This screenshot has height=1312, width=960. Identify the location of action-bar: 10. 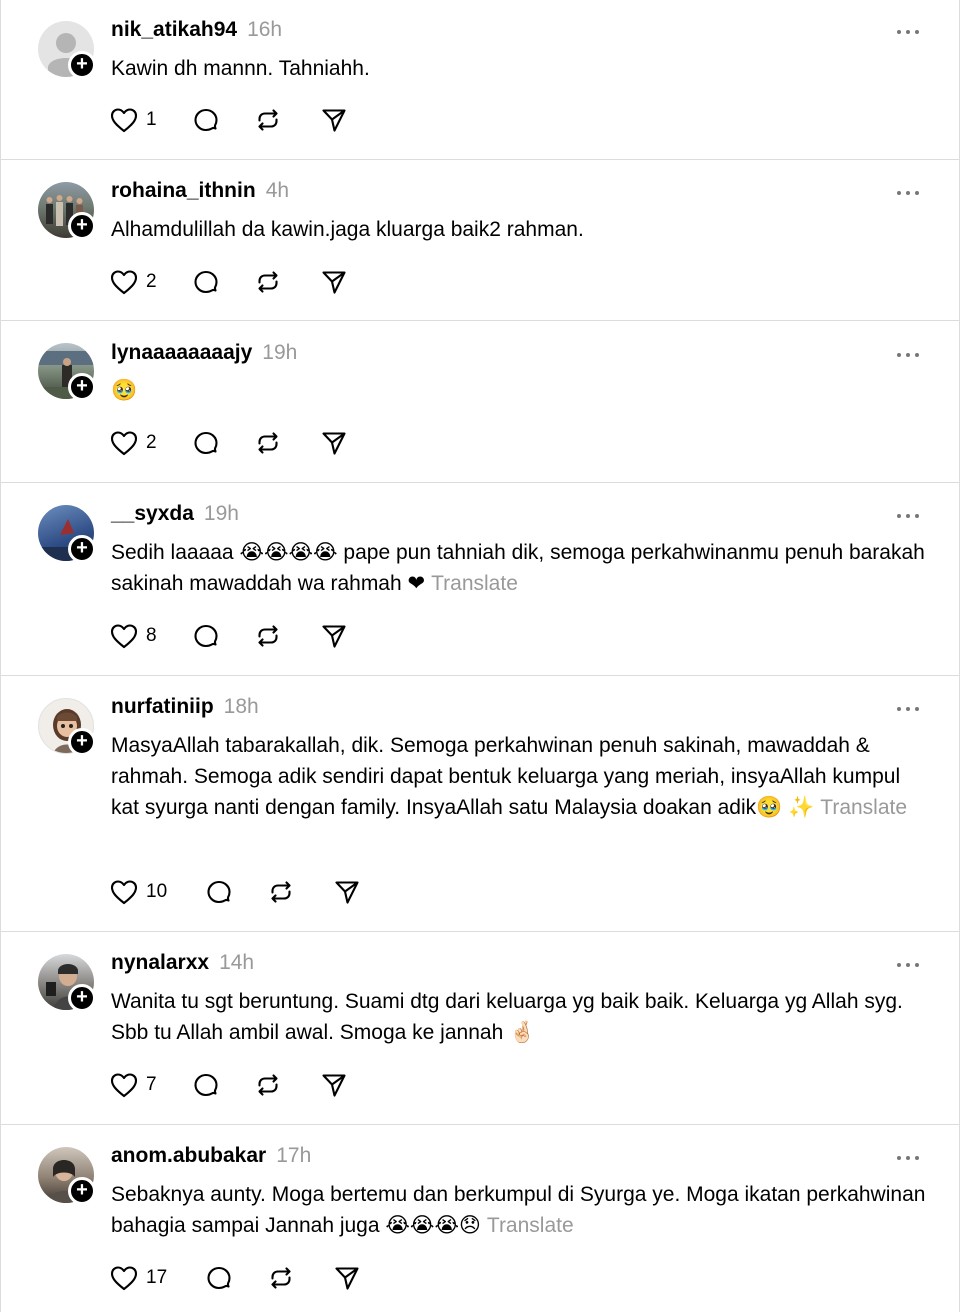
(235, 892).